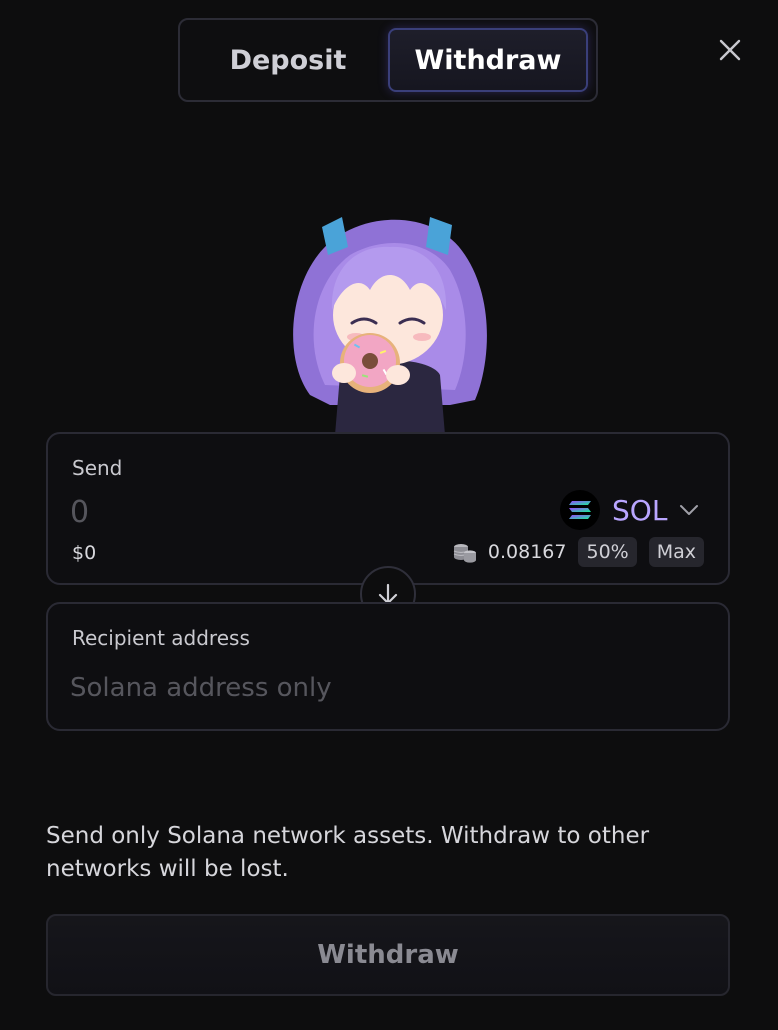 This screenshot has width=778, height=1030. What do you see at coordinates (465, 552) in the screenshot?
I see `coins-icon` at bounding box center [465, 552].